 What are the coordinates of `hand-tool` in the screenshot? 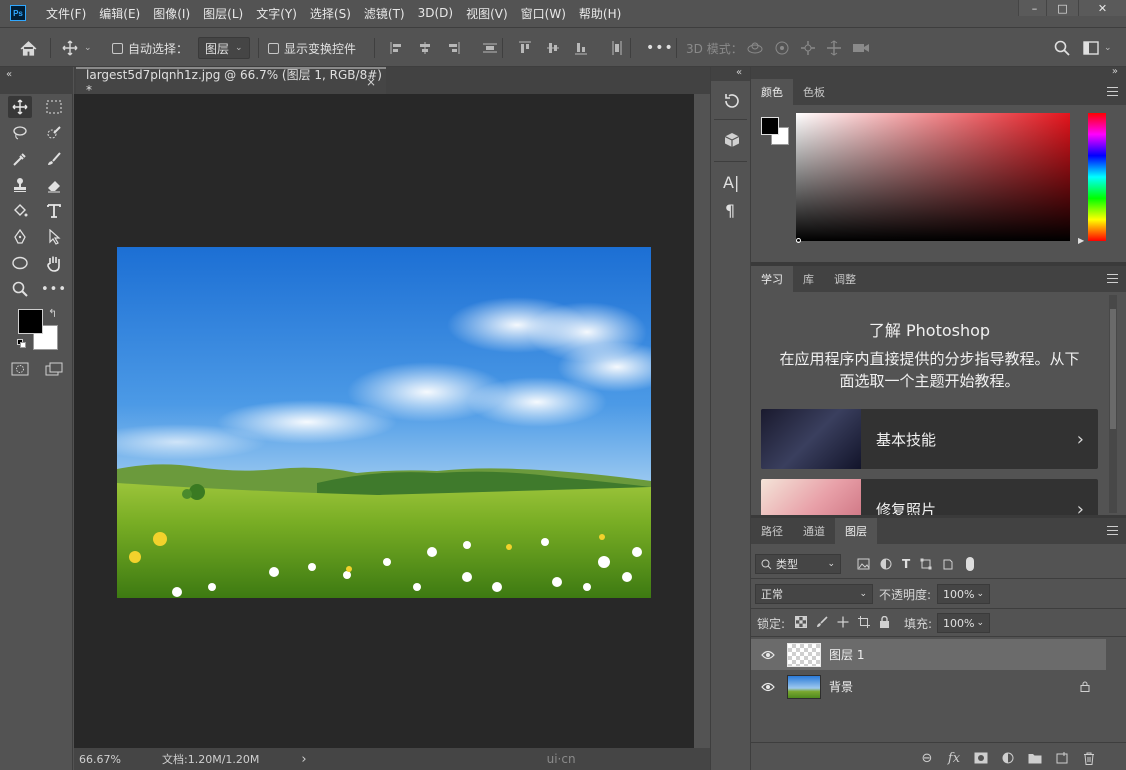 It's located at (54, 263).